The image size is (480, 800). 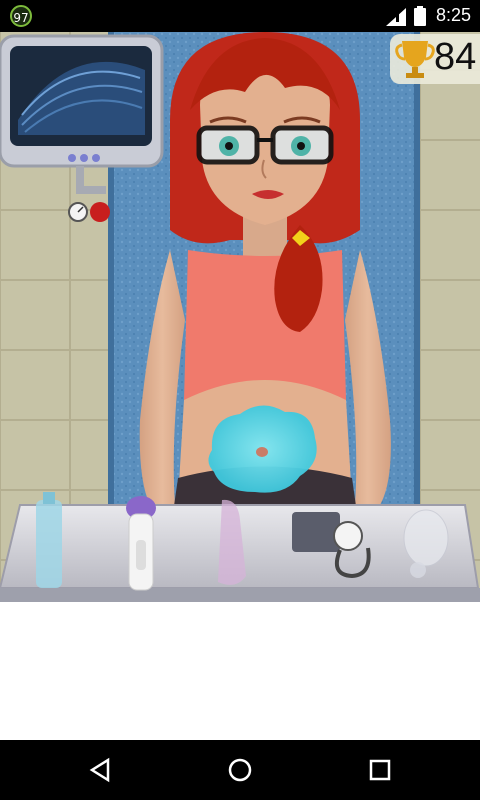 I want to click on blood-pressure-monitor-tool, so click(x=331, y=550).